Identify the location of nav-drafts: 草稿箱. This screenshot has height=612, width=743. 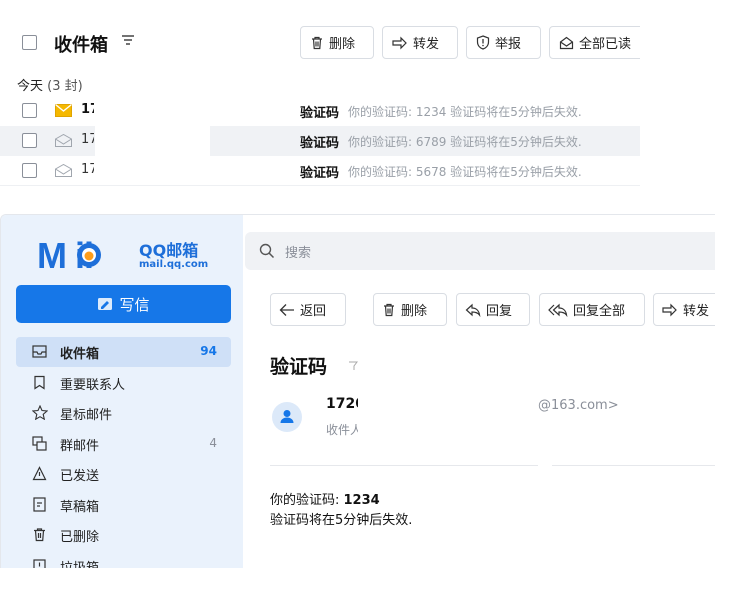
(123, 505).